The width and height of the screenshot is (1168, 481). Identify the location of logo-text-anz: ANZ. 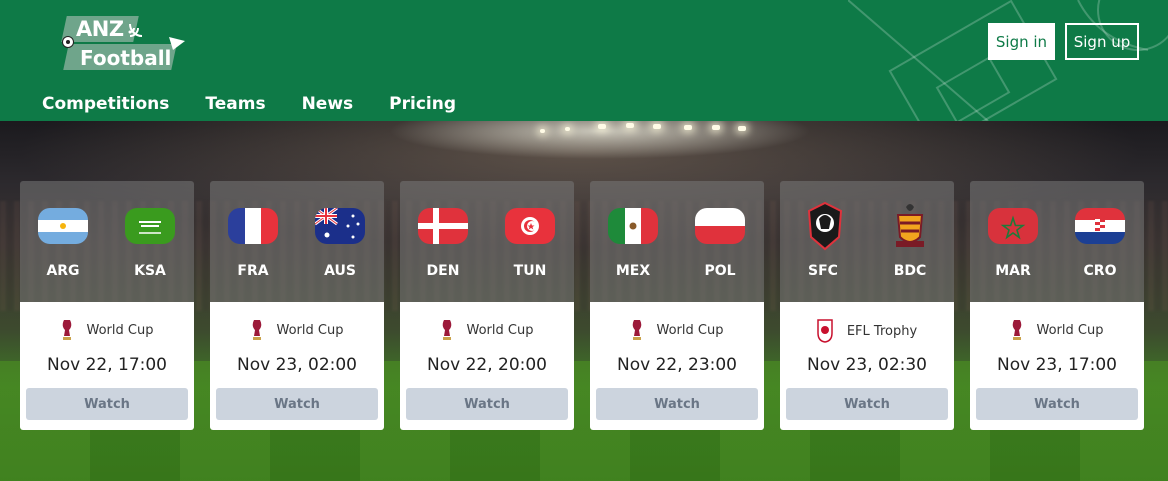
(100, 29).